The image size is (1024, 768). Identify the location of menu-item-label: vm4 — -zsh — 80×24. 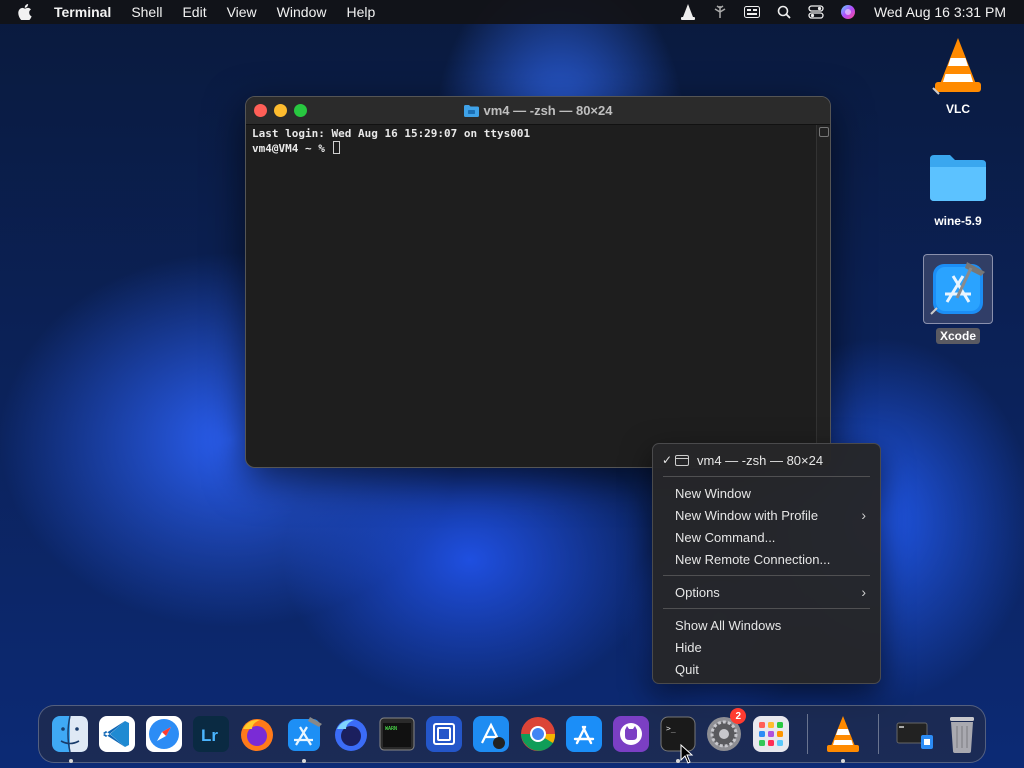
(760, 460).